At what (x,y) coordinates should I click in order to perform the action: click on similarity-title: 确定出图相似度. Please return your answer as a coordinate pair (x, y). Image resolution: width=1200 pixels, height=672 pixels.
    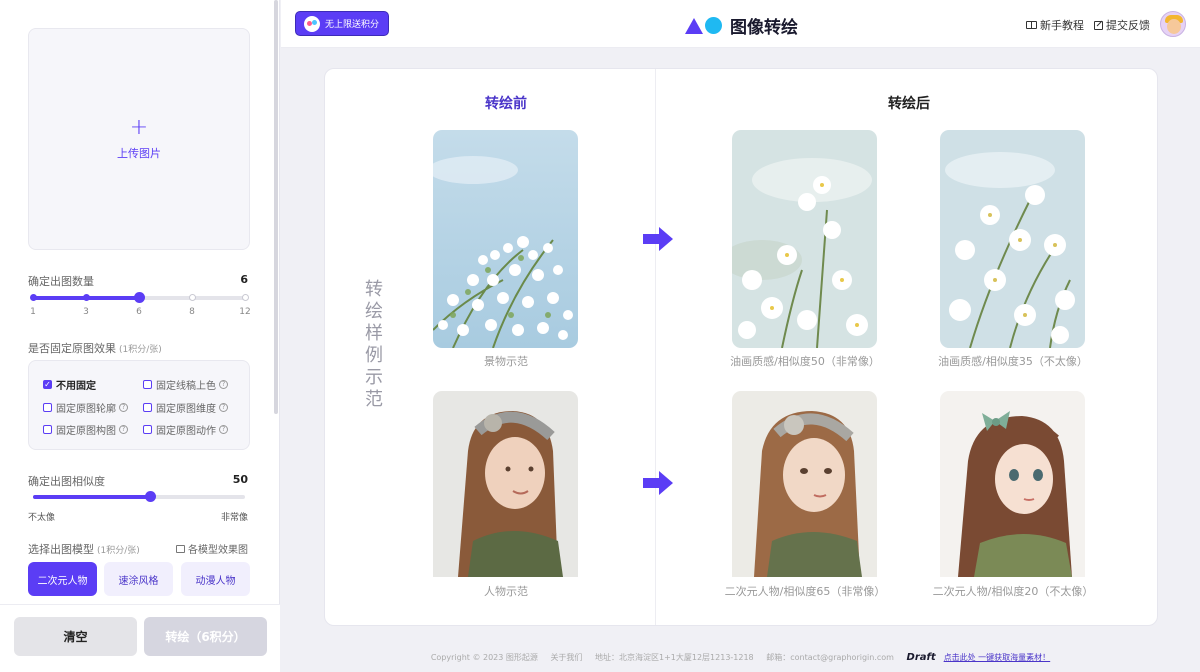
    Looking at the image, I should click on (66, 481).